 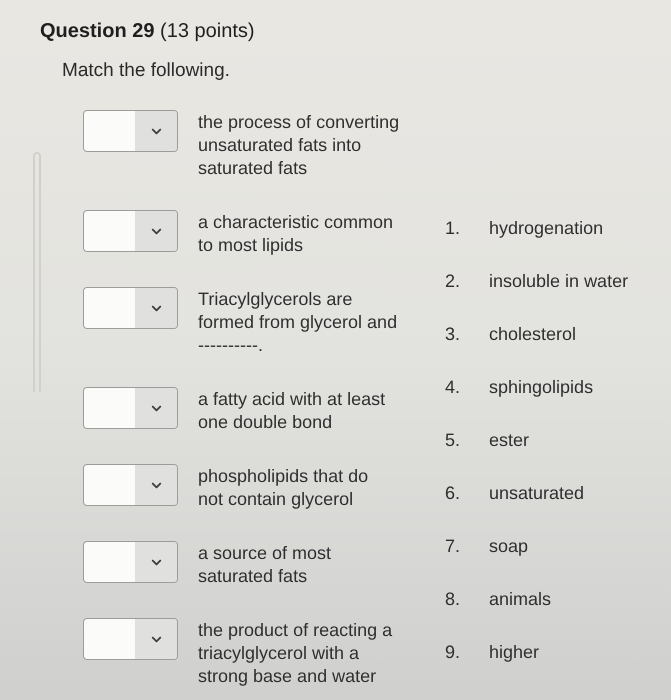 What do you see at coordinates (541, 387) in the screenshot?
I see `answer-text: sphingolipids` at bounding box center [541, 387].